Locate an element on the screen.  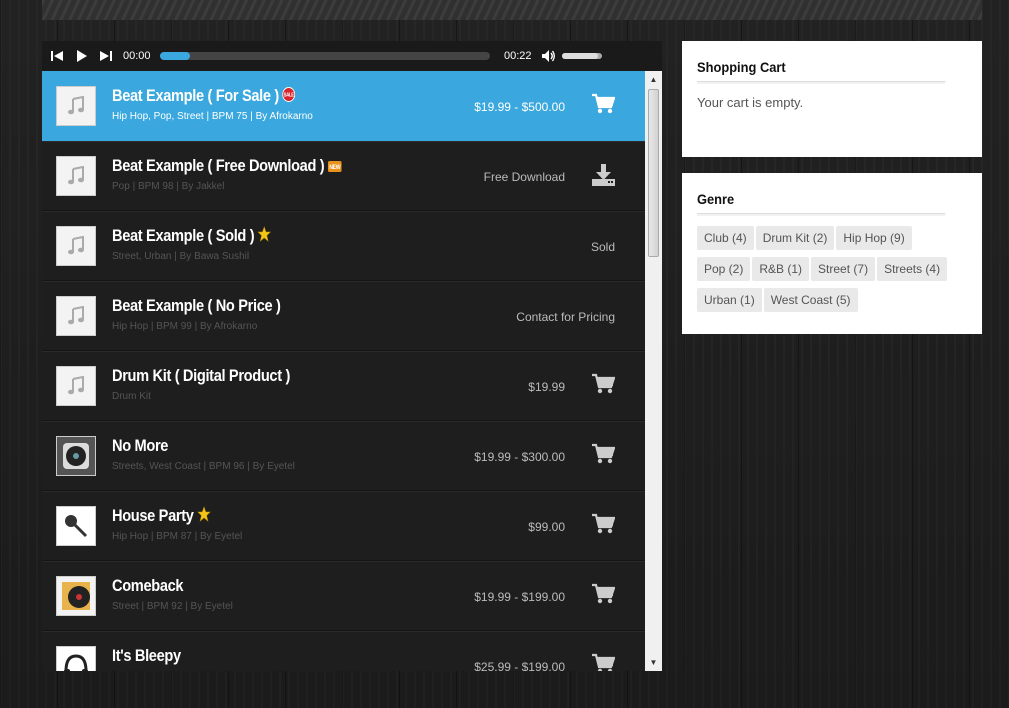
track-title-text: Comeback is located at coordinates (148, 585).